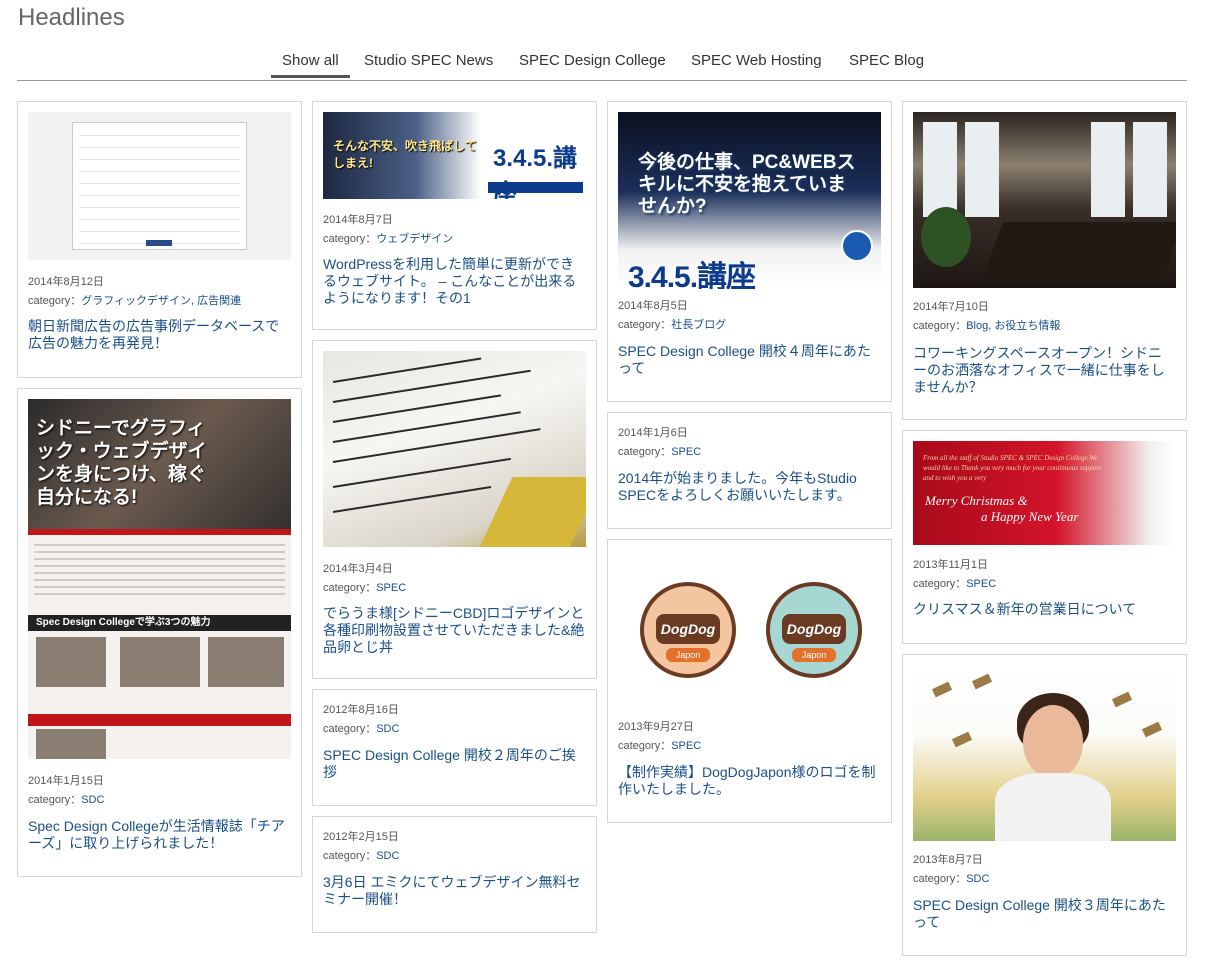  Describe the element at coordinates (66, 781) in the screenshot. I see `post-date: 2014年1月15日` at that location.